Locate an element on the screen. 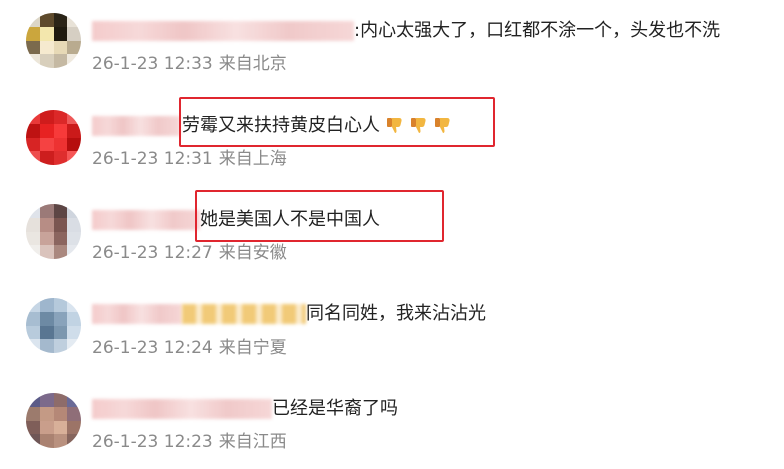 Image resolution: width=784 pixels, height=469 pixels. comment-meta: 26-1-23 12:27 来自安徽 is located at coordinates (189, 253).